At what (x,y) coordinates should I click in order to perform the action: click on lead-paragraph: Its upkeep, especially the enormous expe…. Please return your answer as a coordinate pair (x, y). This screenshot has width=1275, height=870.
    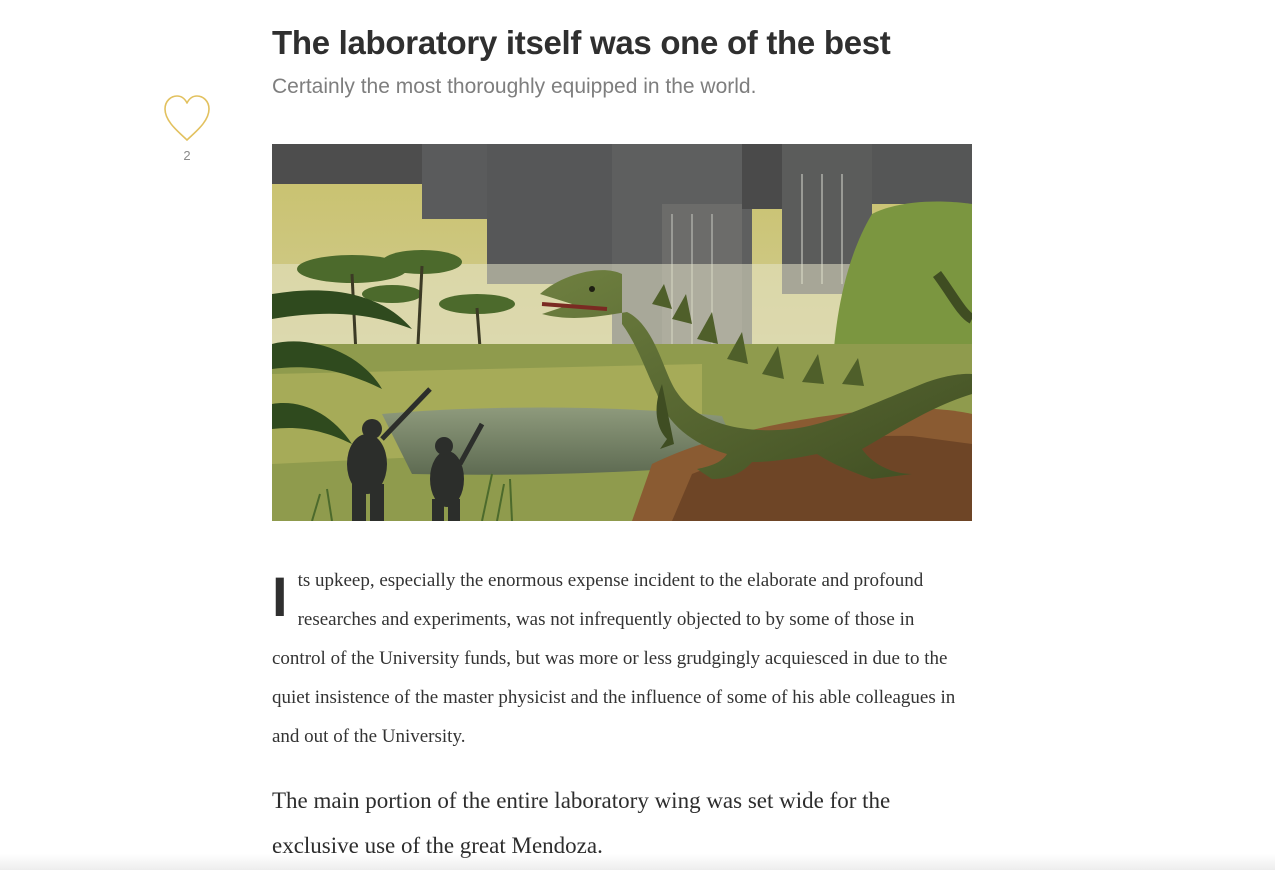
    Looking at the image, I should click on (622, 658).